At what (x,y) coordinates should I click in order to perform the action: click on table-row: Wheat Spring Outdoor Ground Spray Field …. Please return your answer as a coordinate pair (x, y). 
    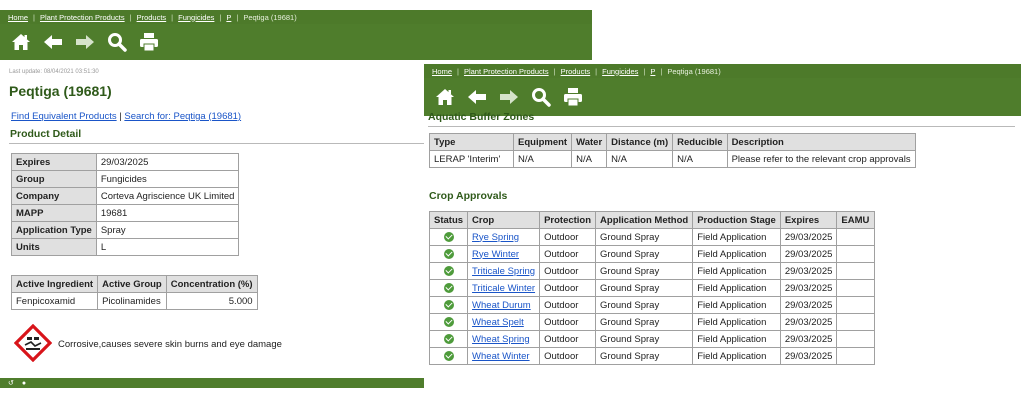
    Looking at the image, I should click on (652, 339).